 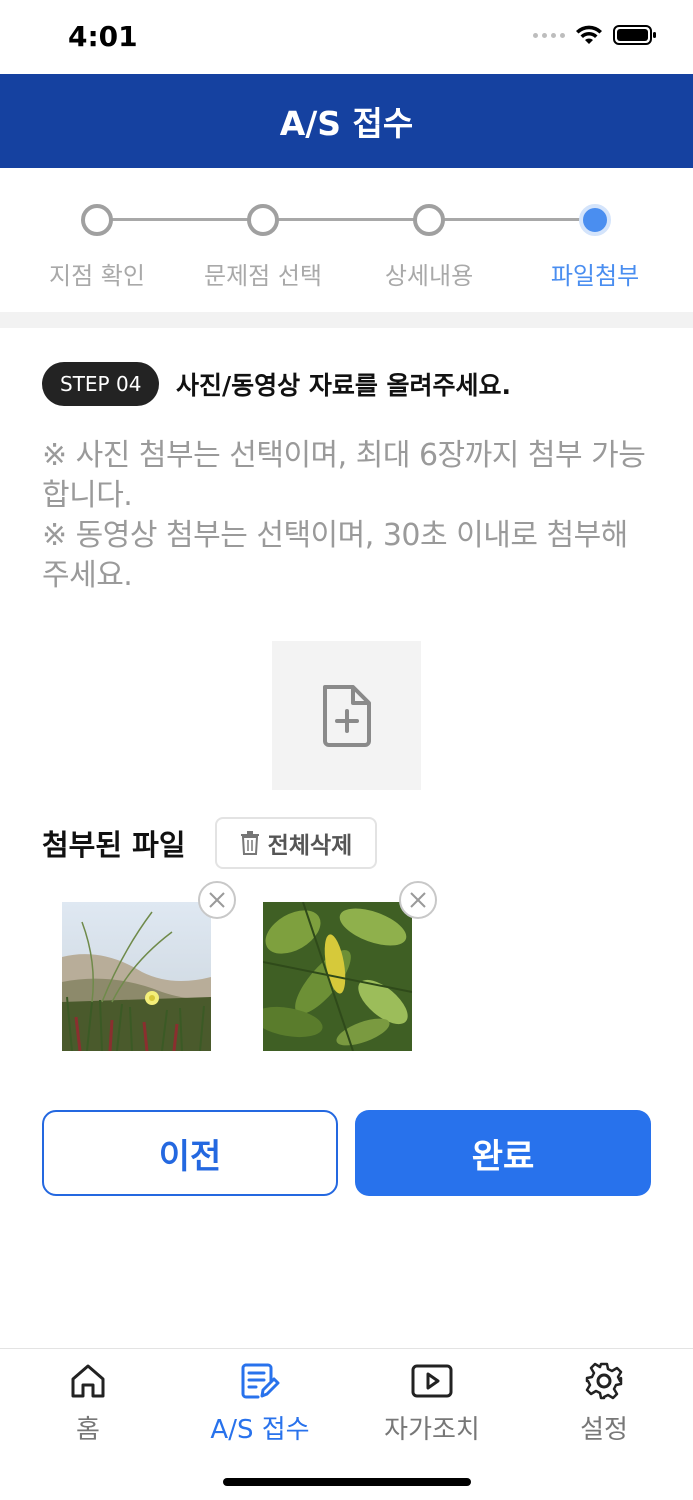 I want to click on signal-icon, so click(x=549, y=35).